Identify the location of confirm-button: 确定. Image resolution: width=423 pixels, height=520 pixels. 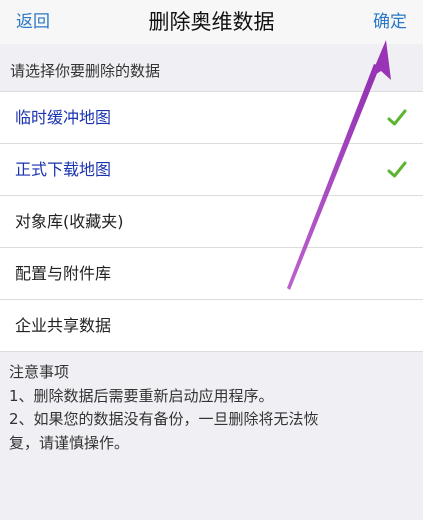
(390, 22).